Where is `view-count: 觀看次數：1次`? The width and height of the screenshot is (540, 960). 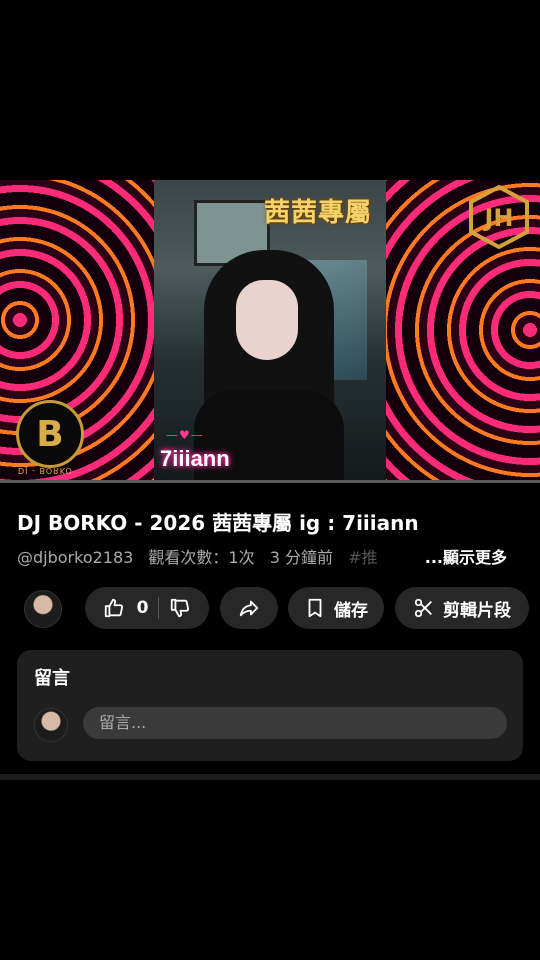
view-count: 觀看次數：1次 is located at coordinates (201, 557).